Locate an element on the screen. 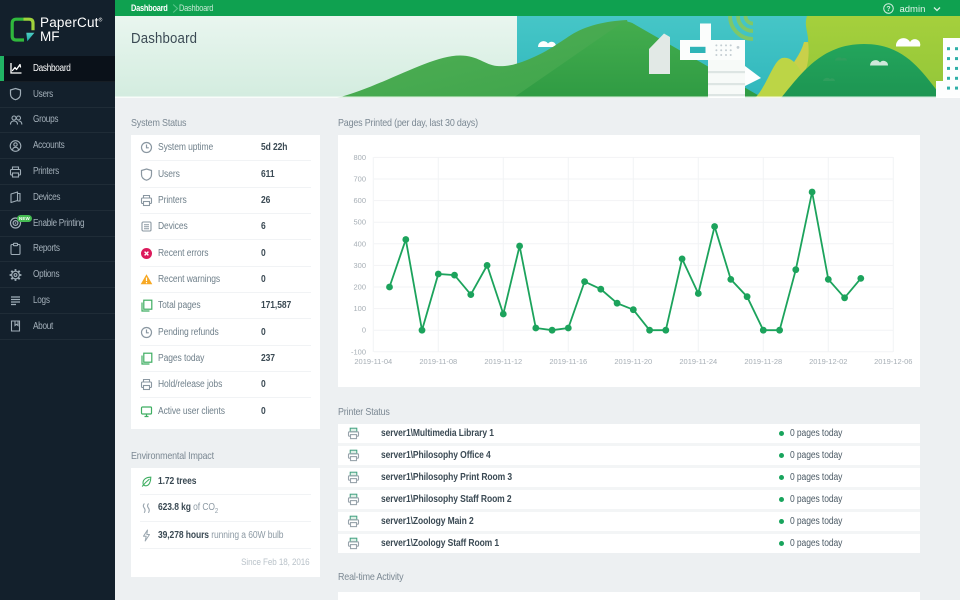  svg-text: 2019-11-04 is located at coordinates (373, 361).